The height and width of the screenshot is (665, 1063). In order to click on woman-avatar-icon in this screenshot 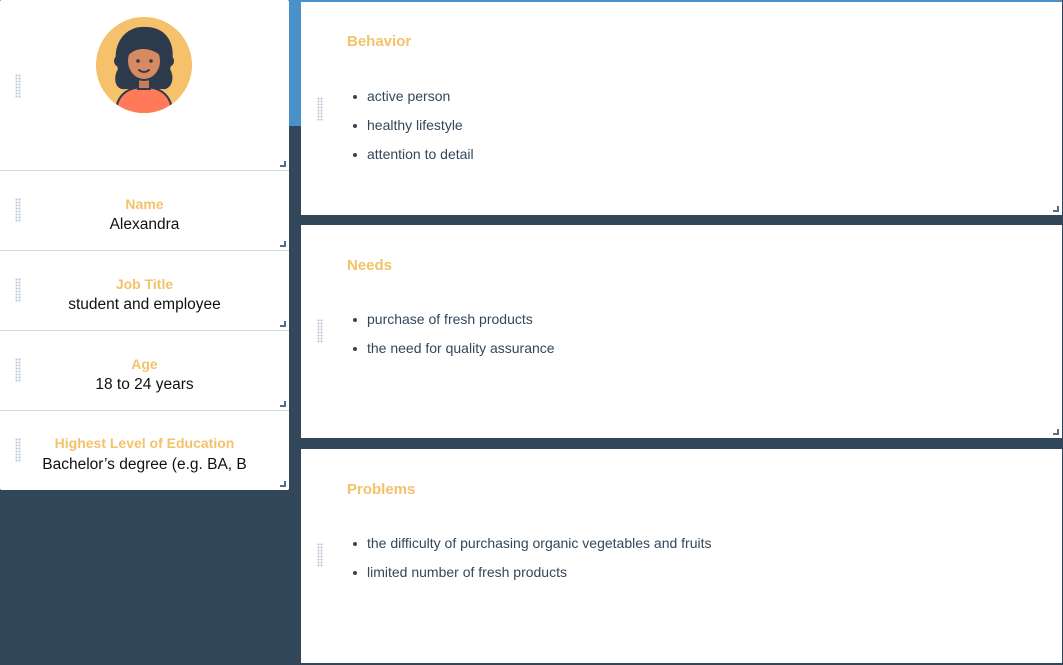, I will do `click(144, 65)`.